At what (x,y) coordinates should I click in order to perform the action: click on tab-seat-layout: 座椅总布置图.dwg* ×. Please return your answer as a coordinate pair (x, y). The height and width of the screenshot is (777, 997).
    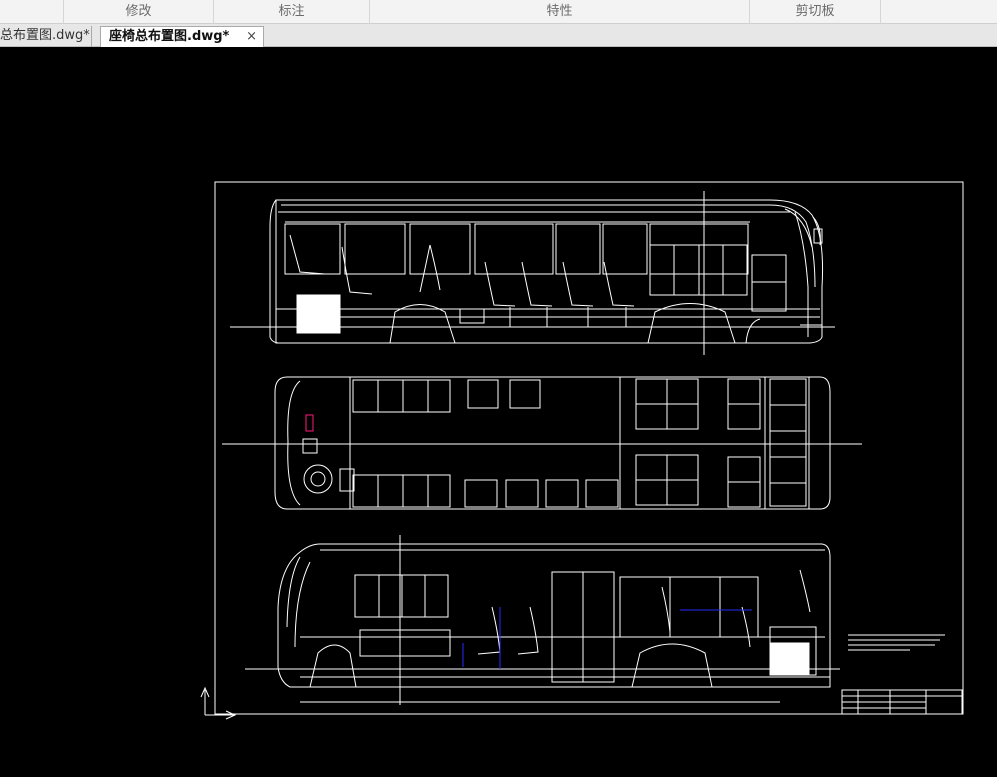
    Looking at the image, I should click on (182, 36).